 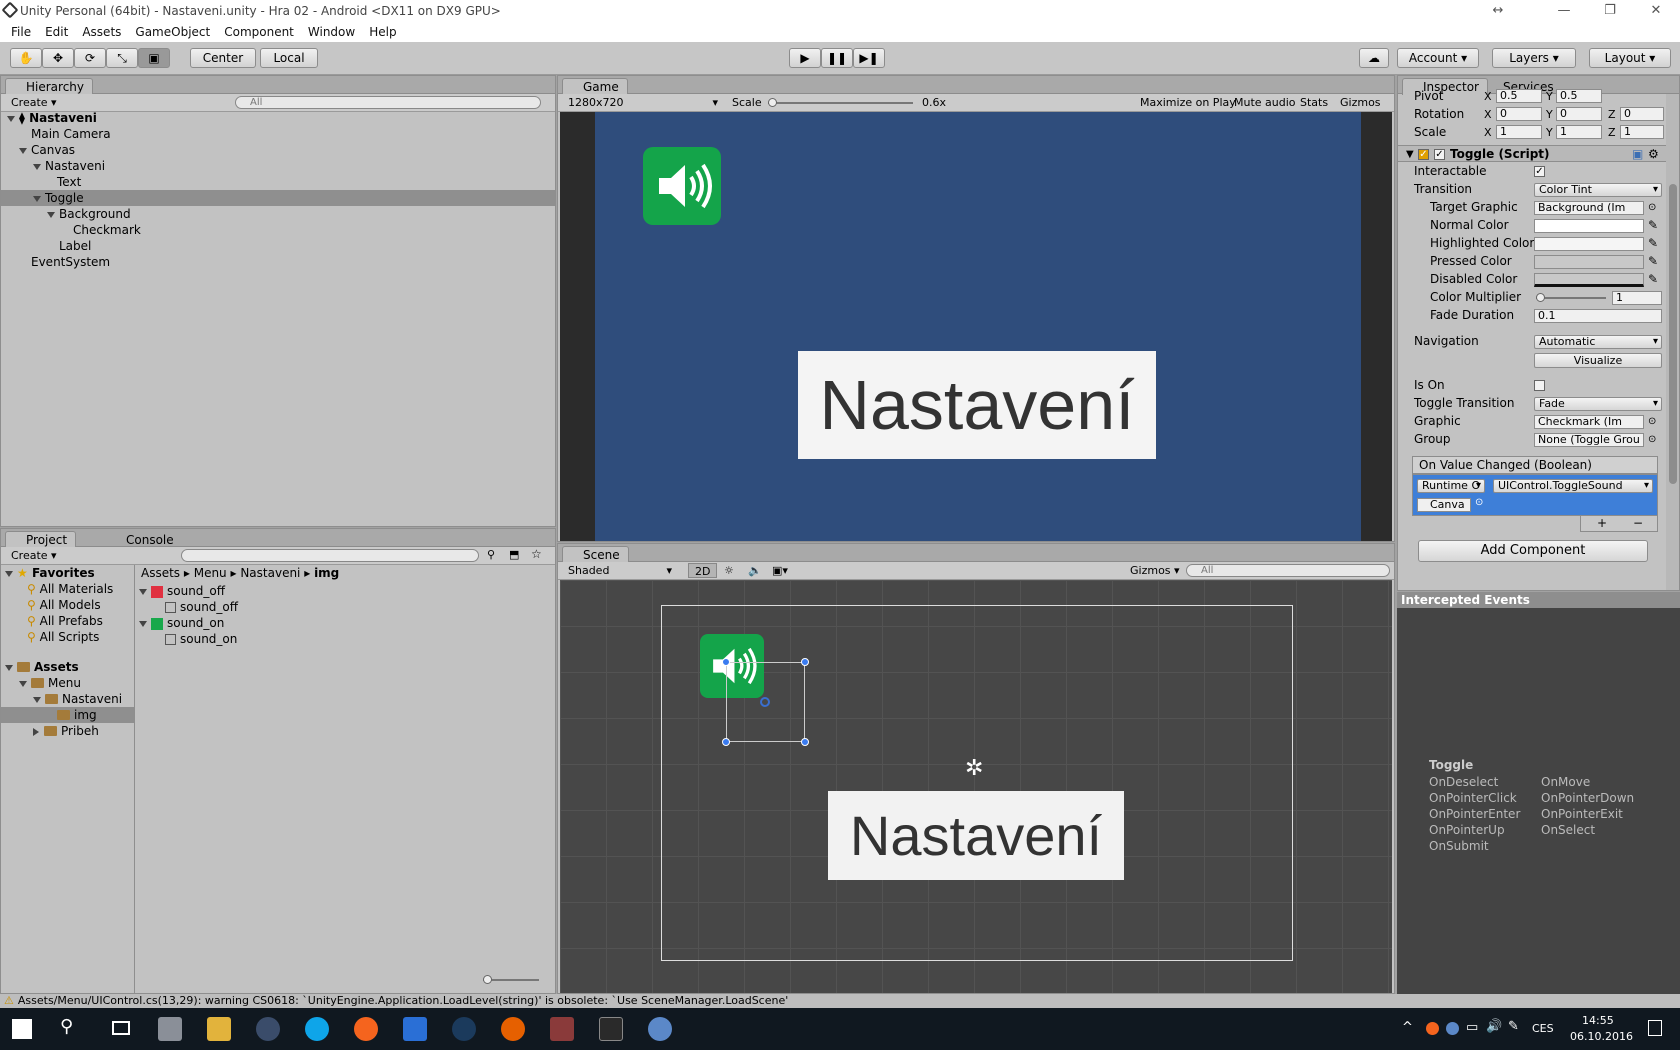 What do you see at coordinates (642, 102) in the screenshot?
I see `resolution-dropdown: 1280x720 ▾` at bounding box center [642, 102].